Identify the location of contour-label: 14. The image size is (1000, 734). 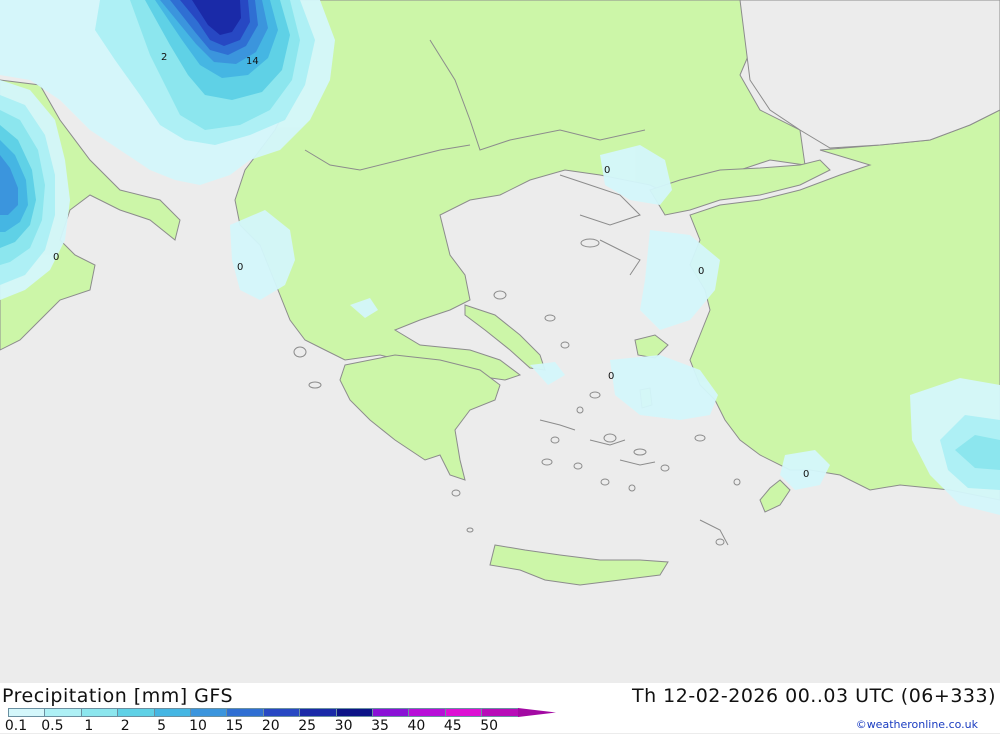
(252, 61).